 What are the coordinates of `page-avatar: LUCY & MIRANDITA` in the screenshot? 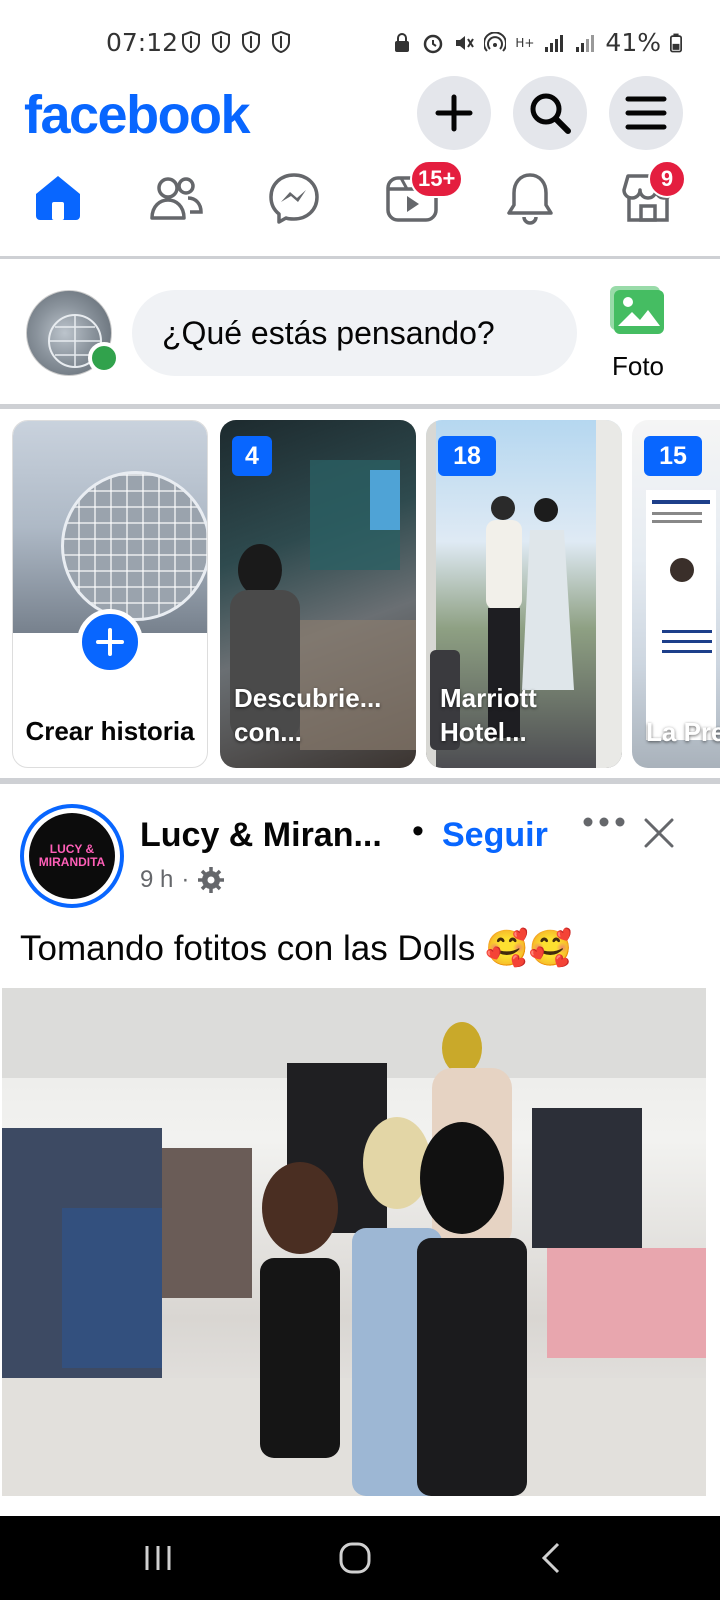 It's located at (72, 856).